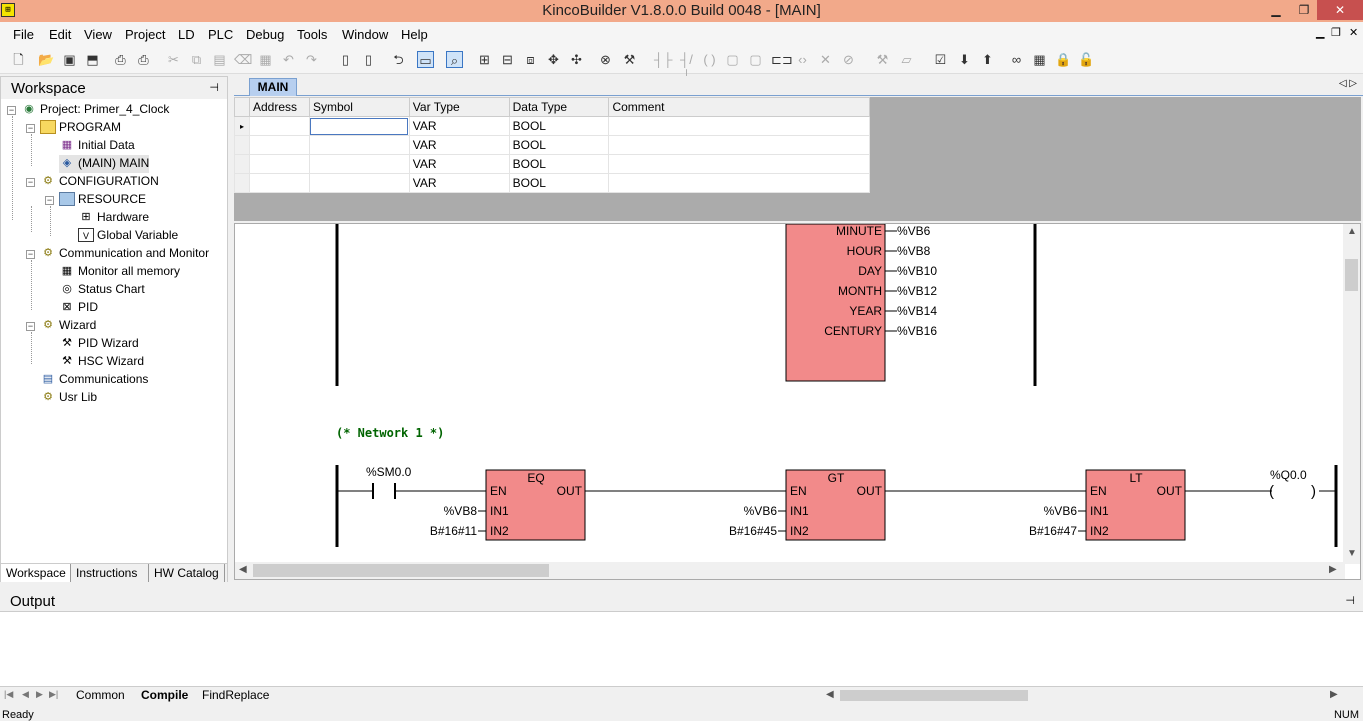 The image size is (1363, 721). Describe the element at coordinates (49, 200) in the screenshot. I see `collapse-resource-icon: −` at that location.